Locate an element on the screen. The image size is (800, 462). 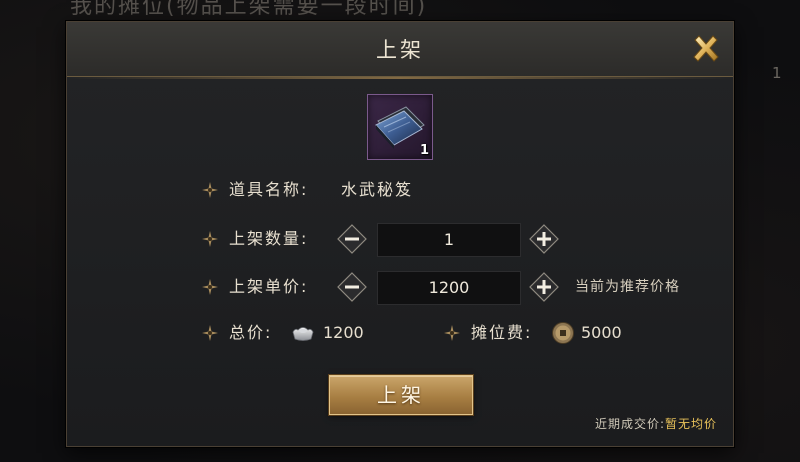
item-name-label: 道具名称: is located at coordinates (269, 189).